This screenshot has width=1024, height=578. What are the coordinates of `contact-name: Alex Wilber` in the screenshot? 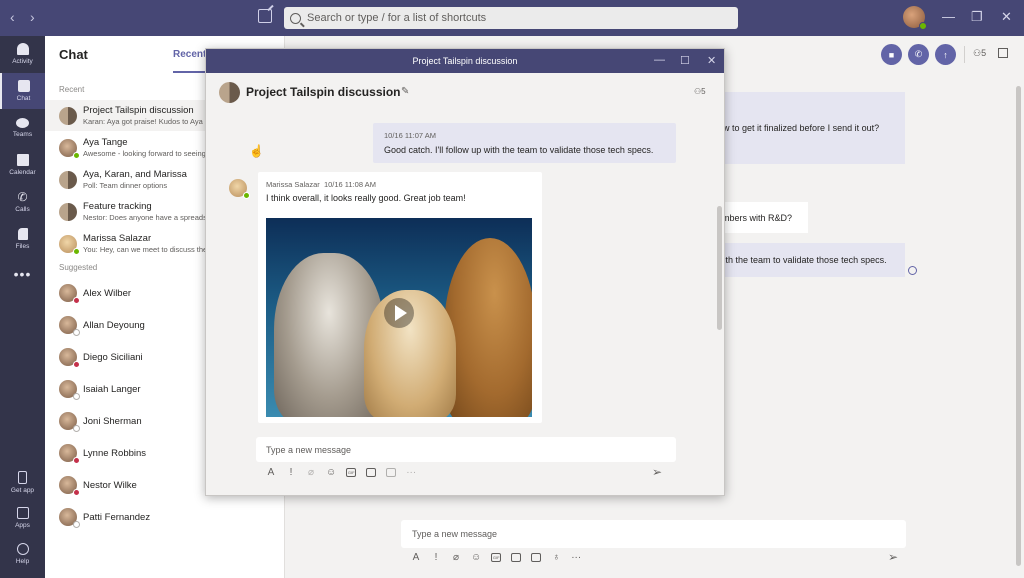 It's located at (107, 293).